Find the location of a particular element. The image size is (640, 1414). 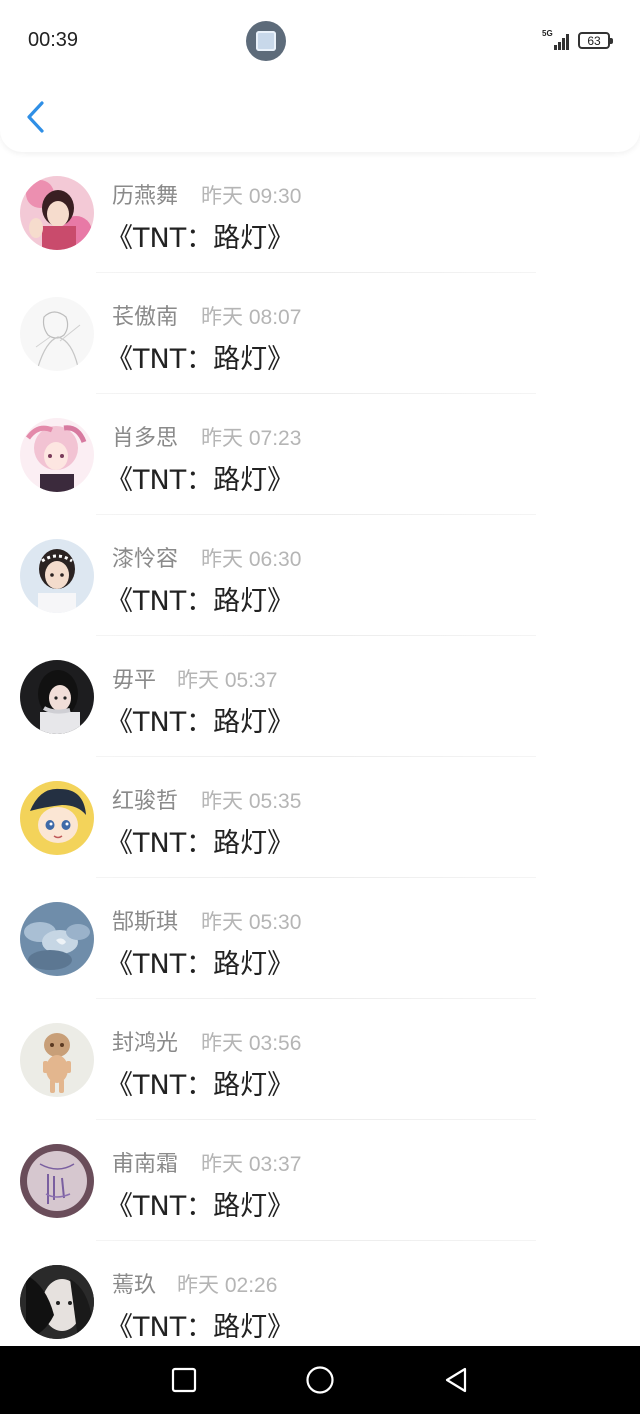

header: 00:39 5G 63 is located at coordinates (320, 76).